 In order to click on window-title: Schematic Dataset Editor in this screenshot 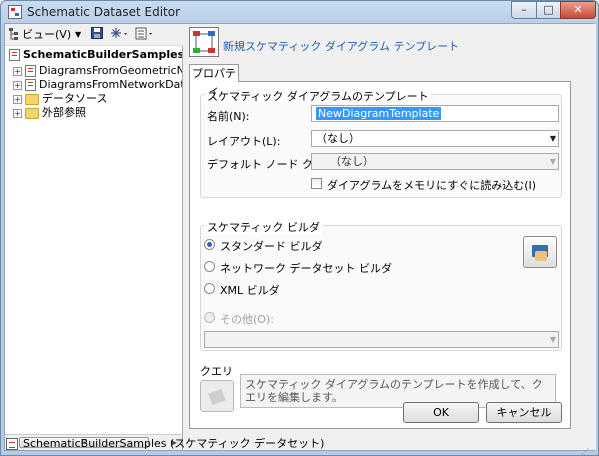, I will do `click(104, 12)`.